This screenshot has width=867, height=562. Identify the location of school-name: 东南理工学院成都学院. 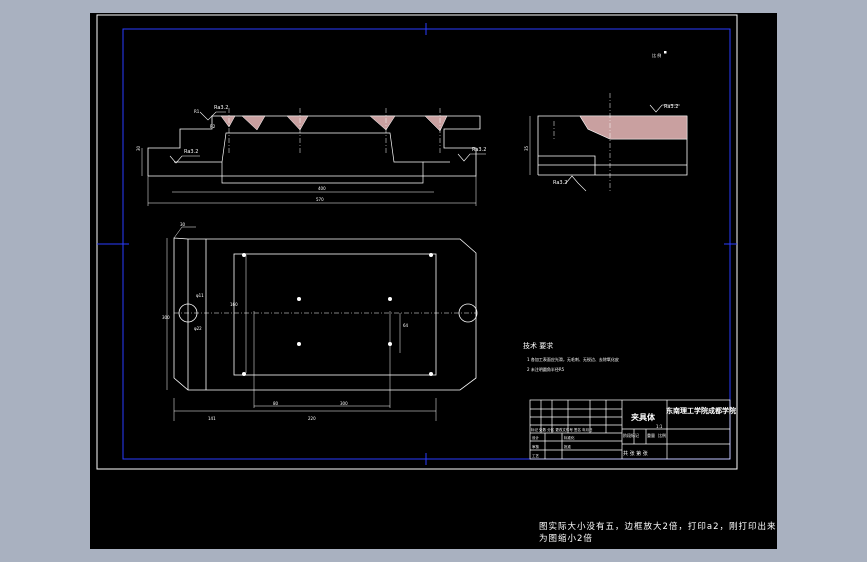
(701, 410).